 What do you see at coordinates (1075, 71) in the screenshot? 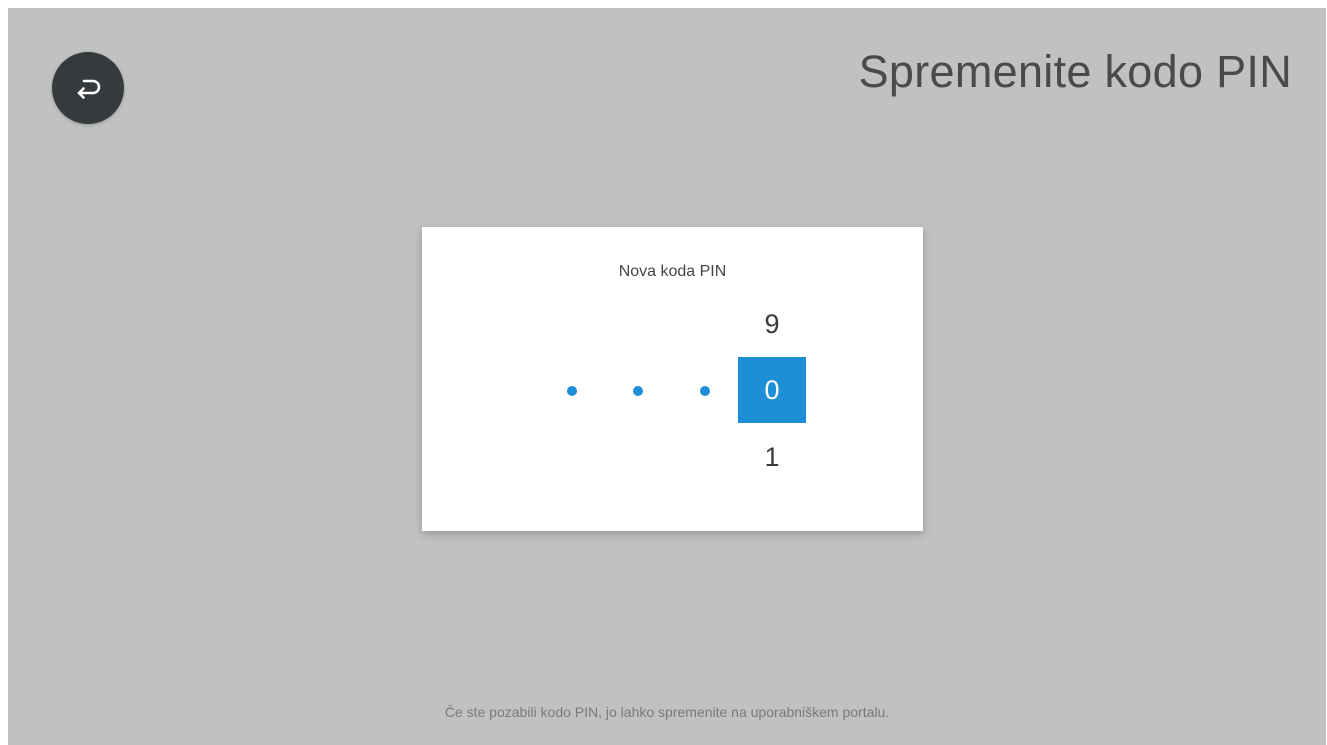
I see `page-title: Spremenite kodo PIN` at bounding box center [1075, 71].